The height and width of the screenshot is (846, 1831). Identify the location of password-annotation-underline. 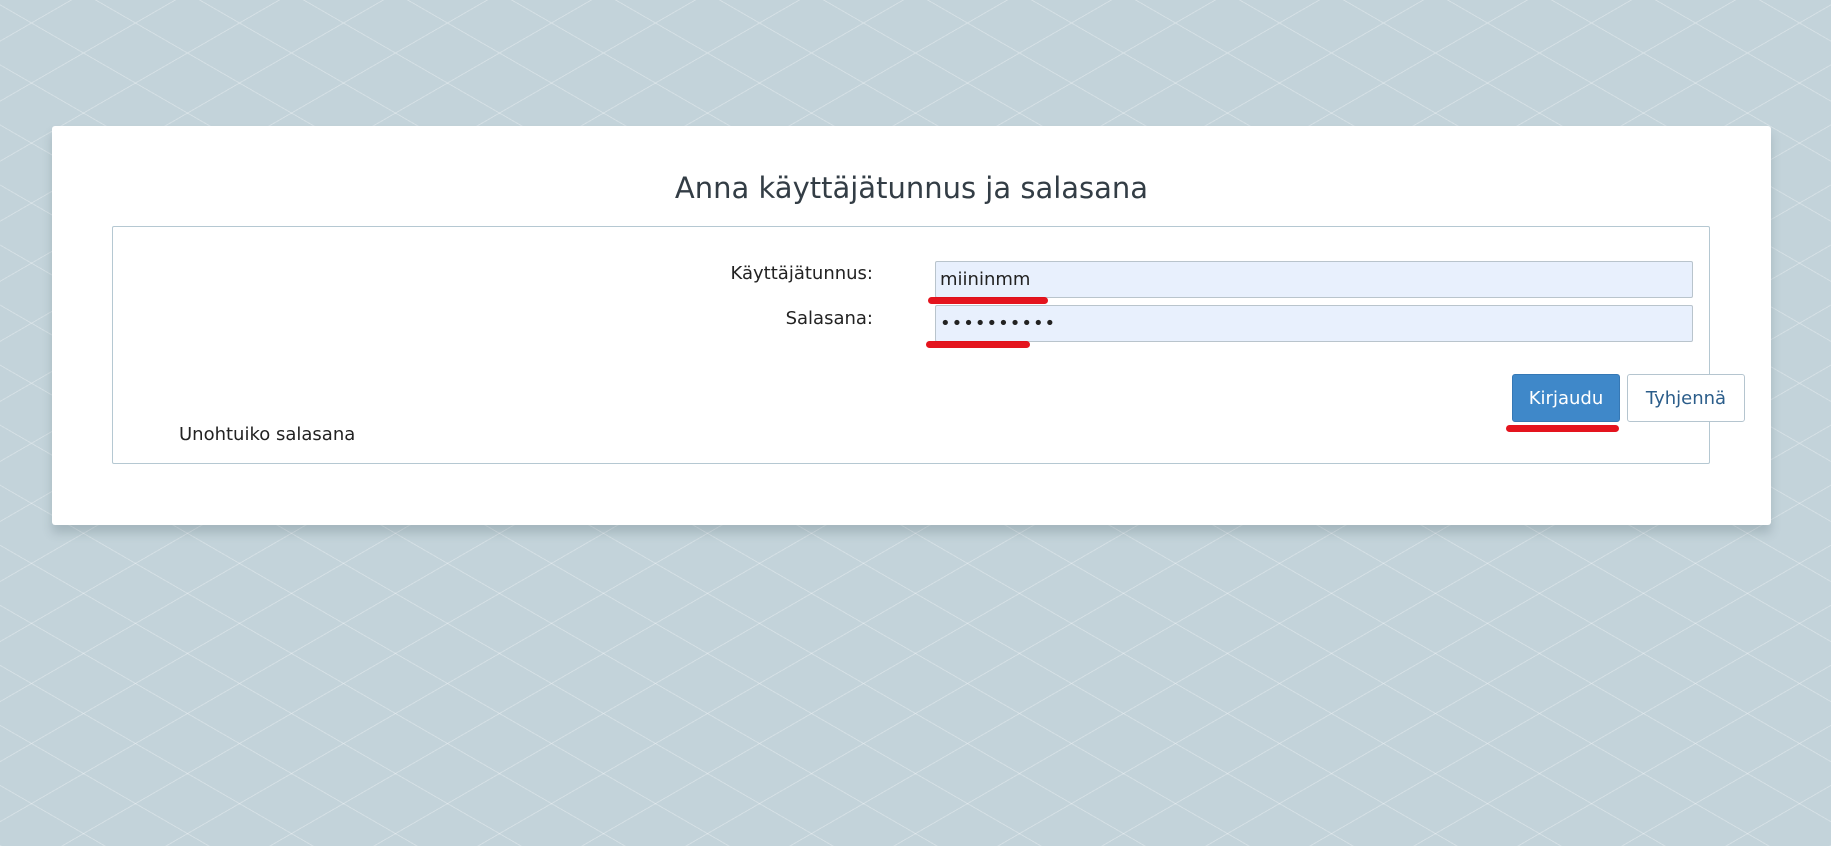
(978, 344).